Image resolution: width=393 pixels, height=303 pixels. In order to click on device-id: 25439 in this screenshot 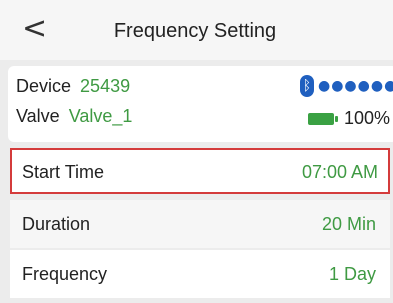, I will do `click(105, 86)`.